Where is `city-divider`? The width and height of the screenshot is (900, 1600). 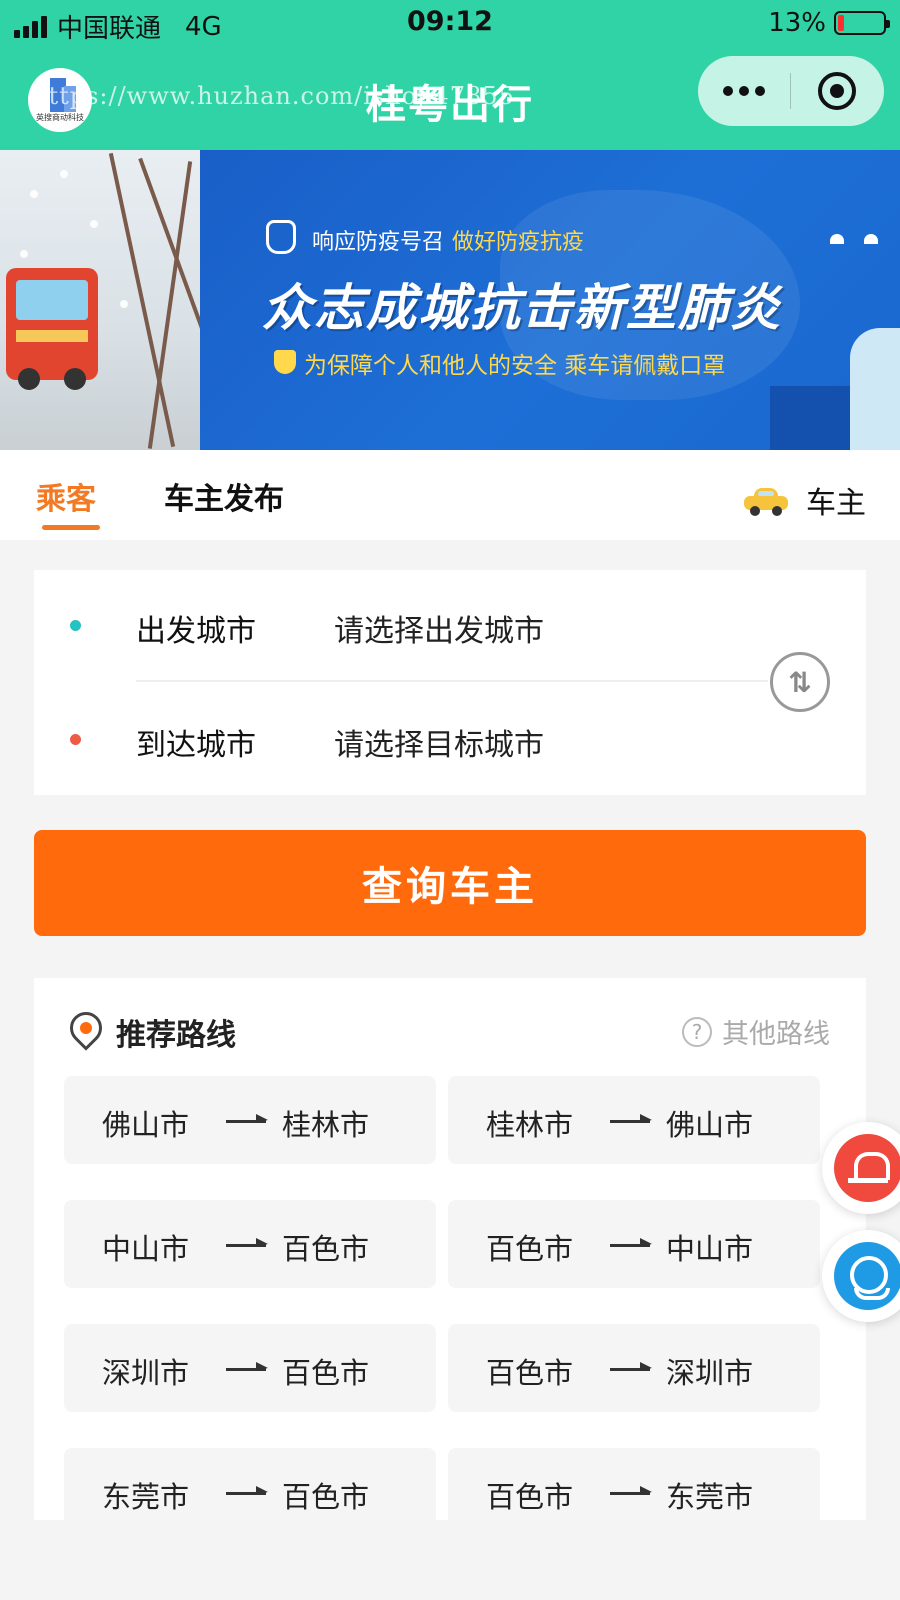
city-divider is located at coordinates (452, 681).